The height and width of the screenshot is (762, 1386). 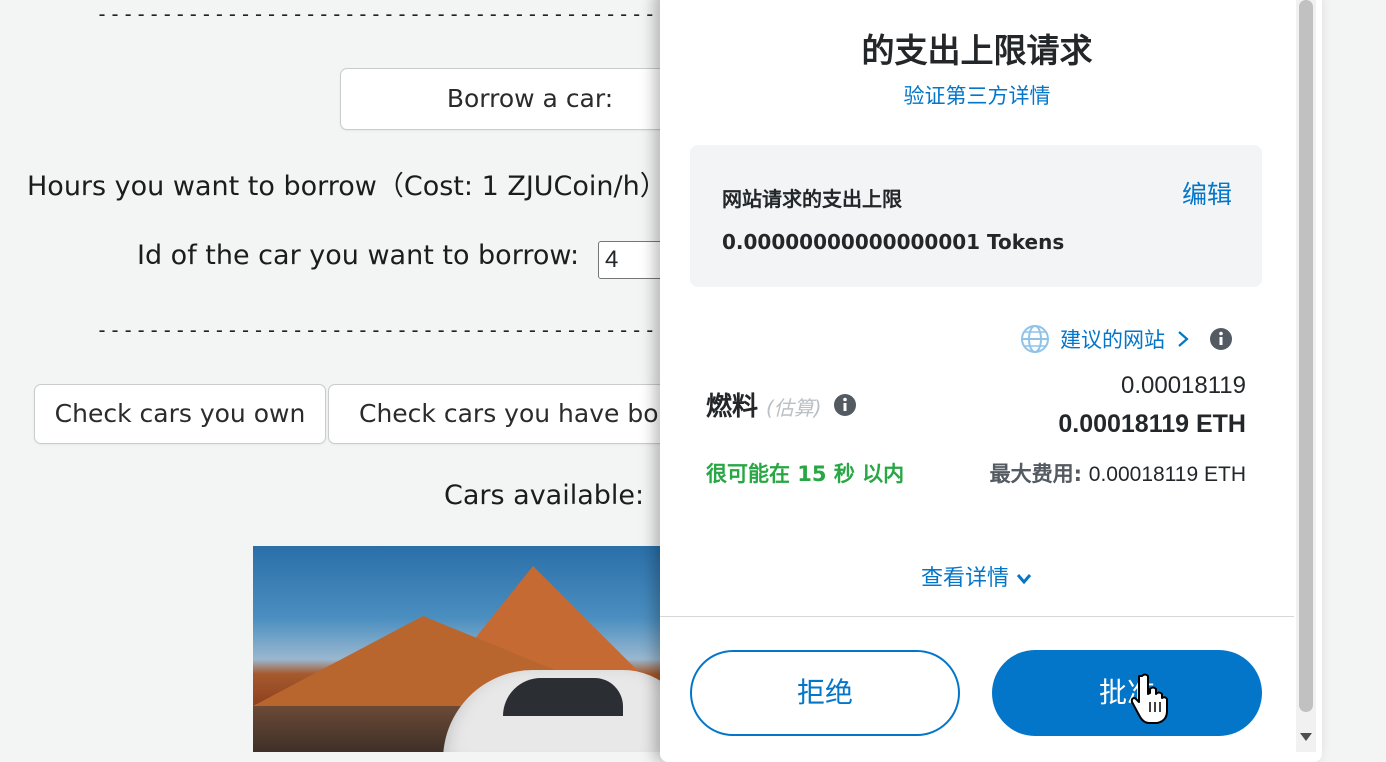 What do you see at coordinates (1112, 339) in the screenshot?
I see `suggested-site-label: 建议的网站` at bounding box center [1112, 339].